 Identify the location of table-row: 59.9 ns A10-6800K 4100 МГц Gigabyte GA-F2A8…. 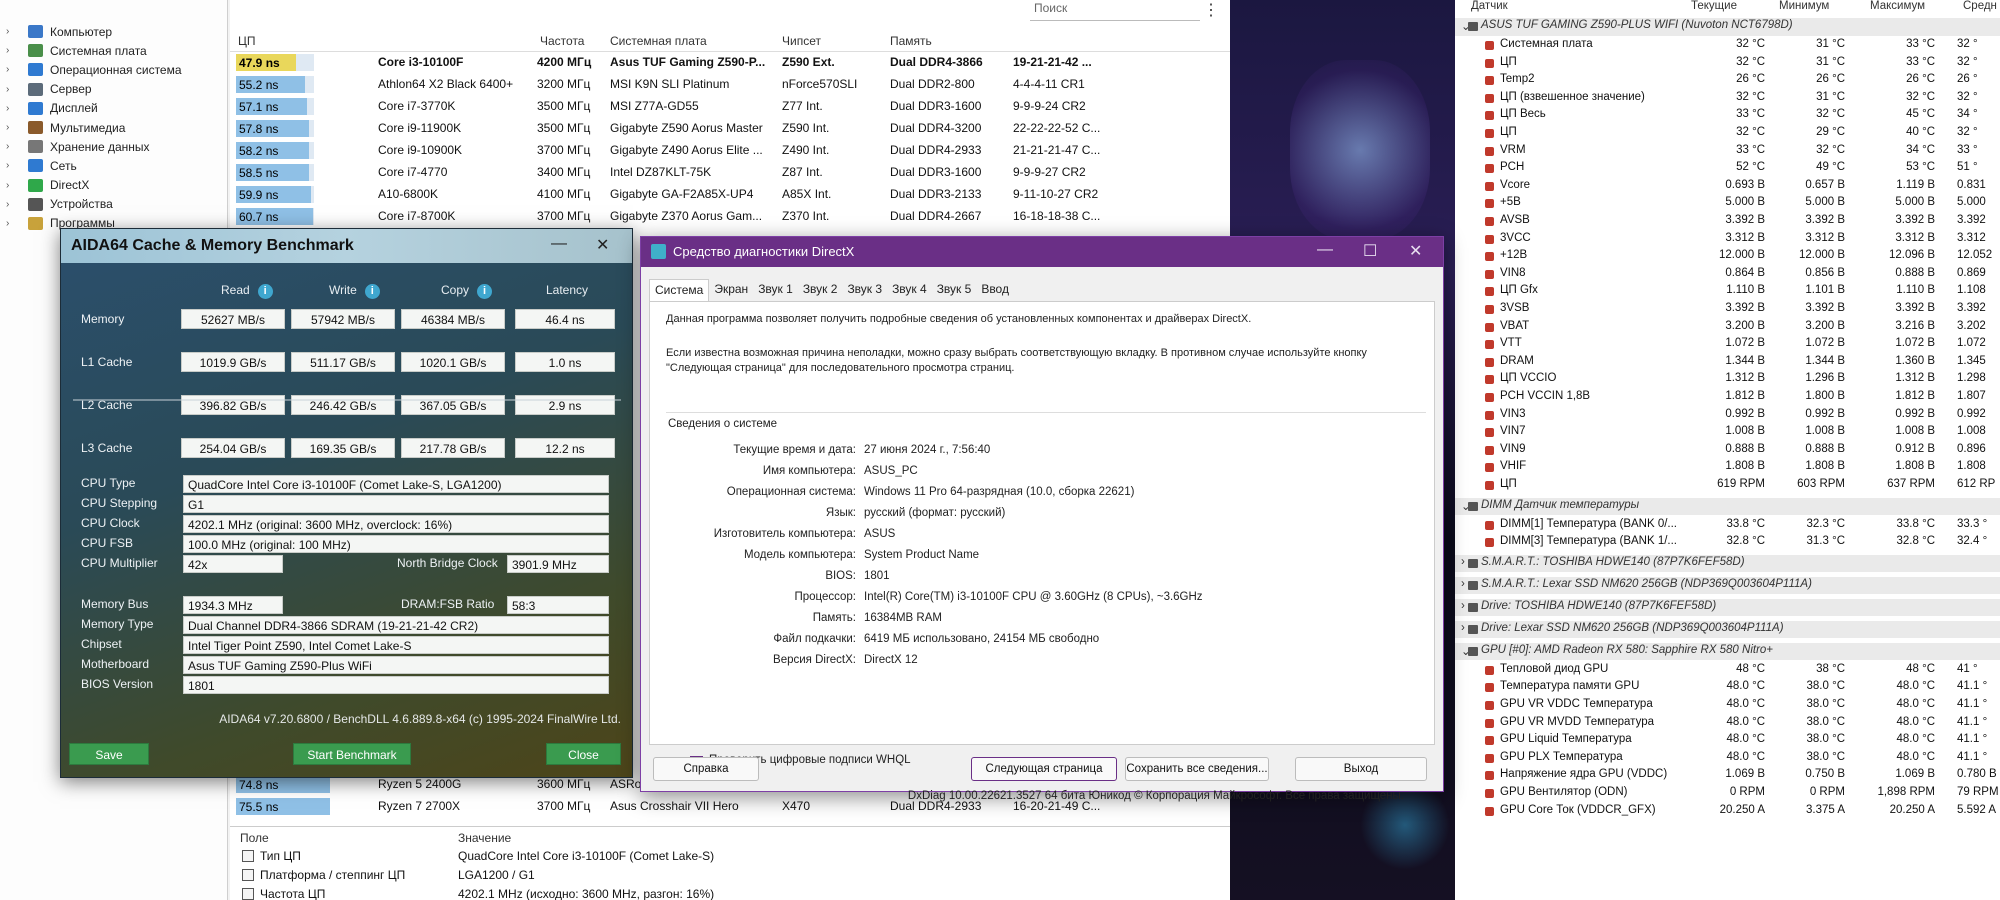
(730, 195).